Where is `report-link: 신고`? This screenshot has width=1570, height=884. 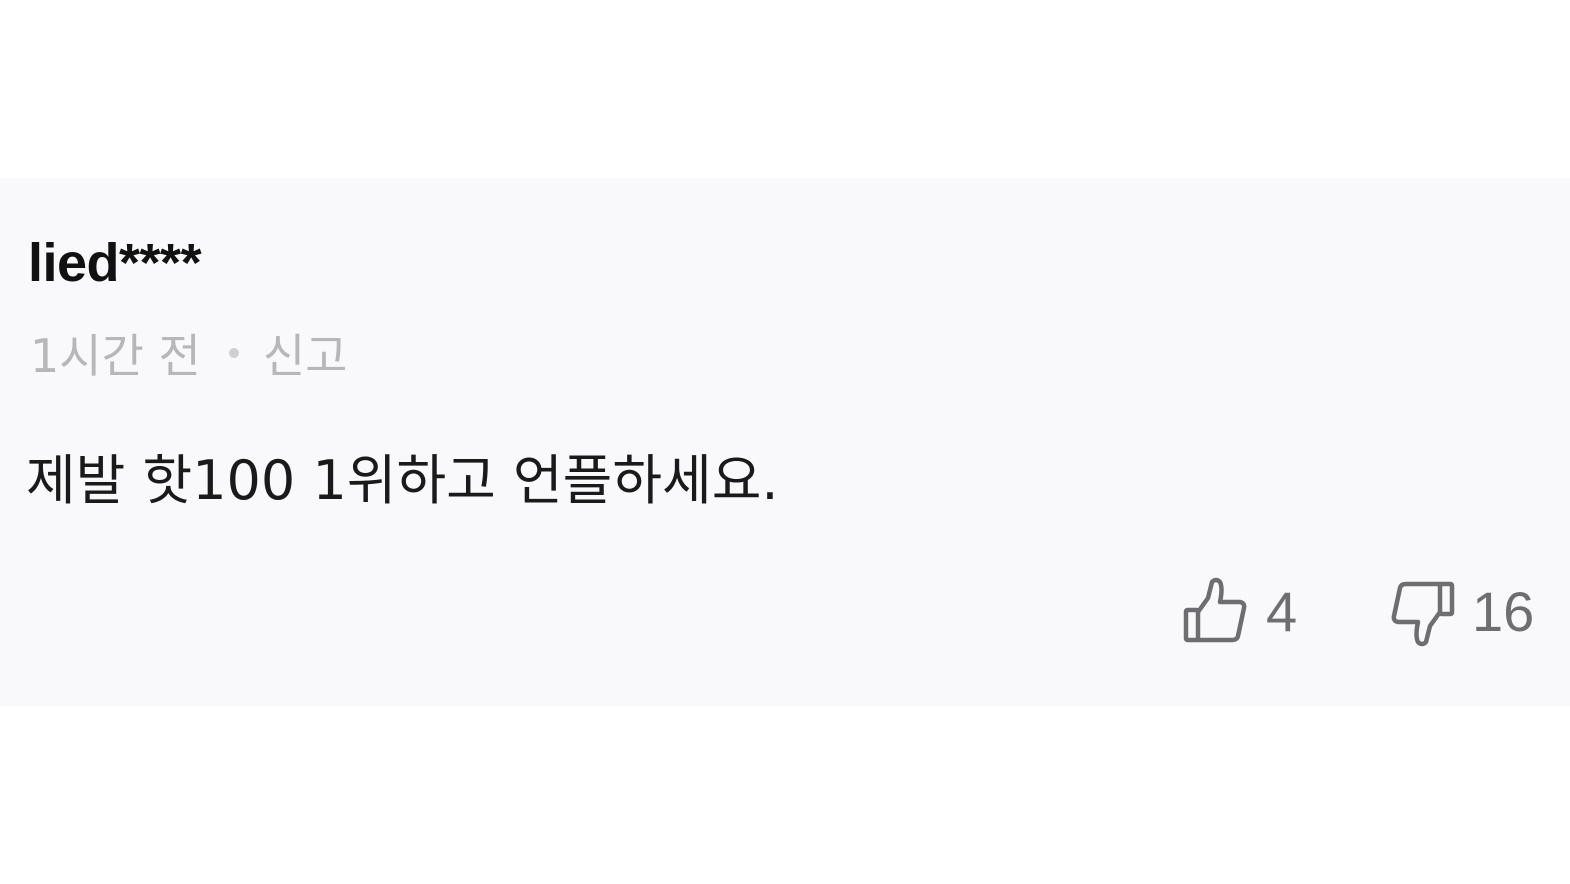 report-link: 신고 is located at coordinates (305, 353).